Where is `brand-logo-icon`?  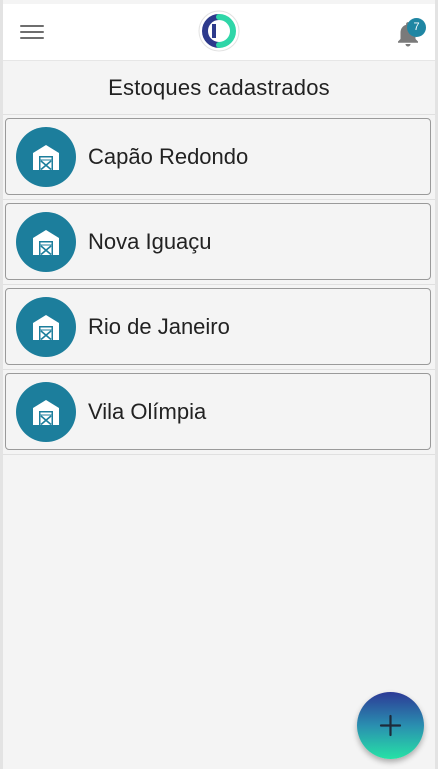 brand-logo-icon is located at coordinates (219, 31).